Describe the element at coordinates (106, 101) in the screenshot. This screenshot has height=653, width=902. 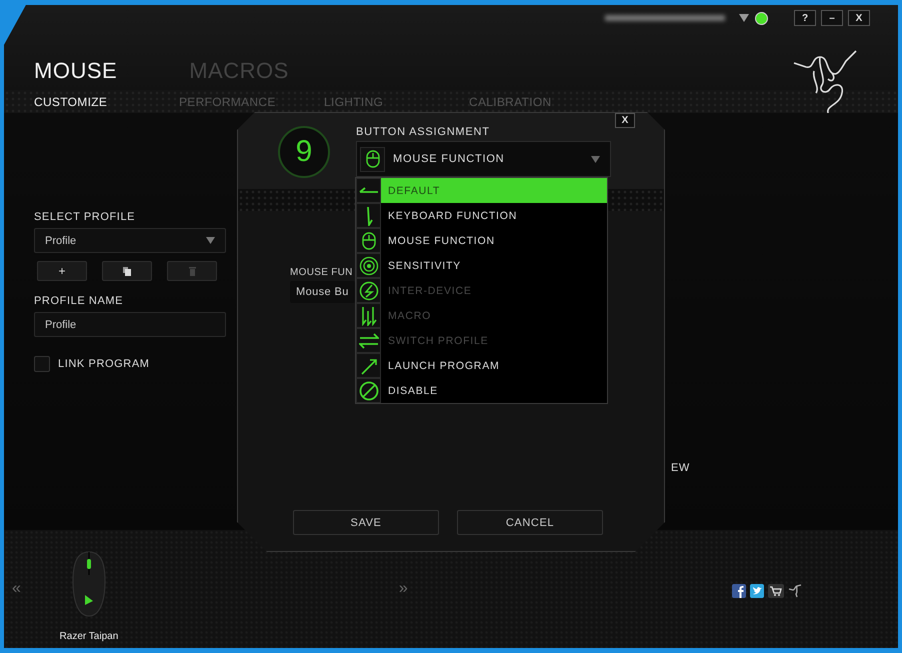
I see `sub-tab: CUSTOMIZE` at that location.